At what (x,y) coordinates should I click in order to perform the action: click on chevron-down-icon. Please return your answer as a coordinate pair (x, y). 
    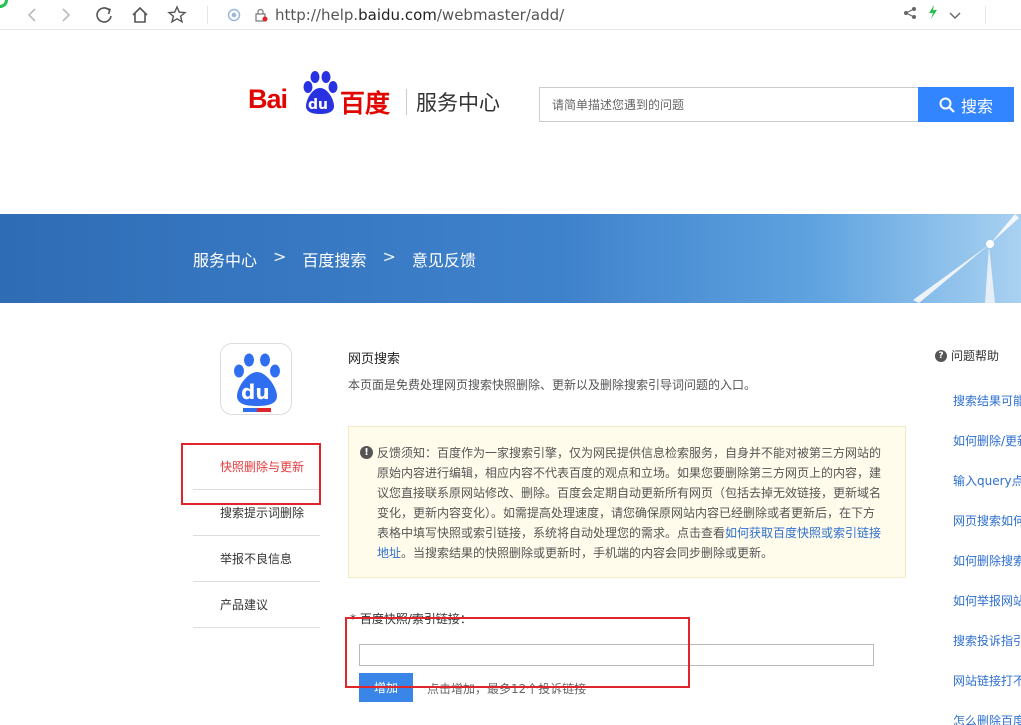
    Looking at the image, I should click on (955, 14).